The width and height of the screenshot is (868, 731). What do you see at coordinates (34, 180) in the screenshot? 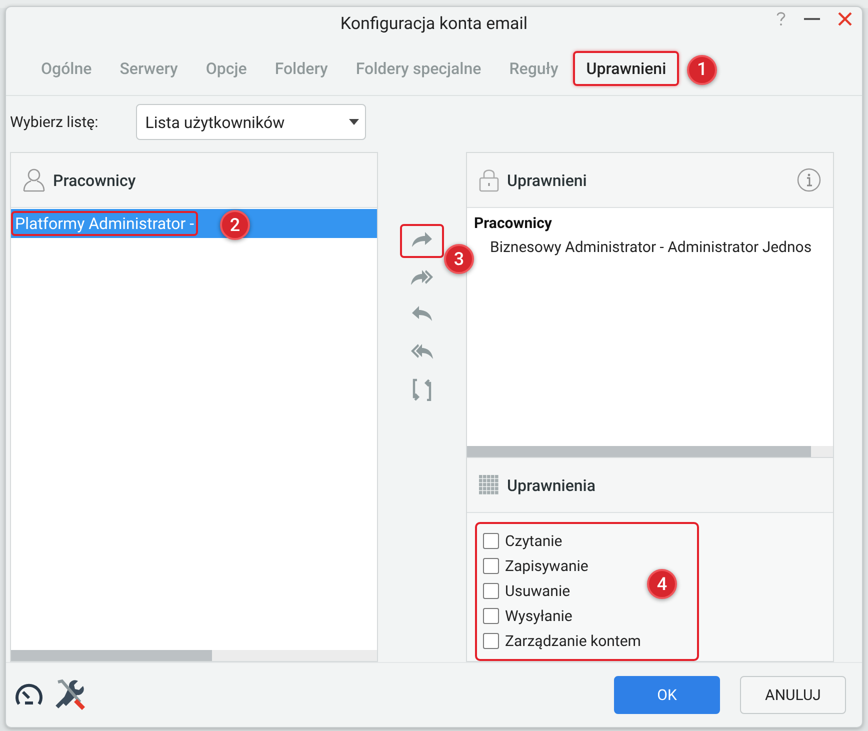
I see `person-icon` at bounding box center [34, 180].